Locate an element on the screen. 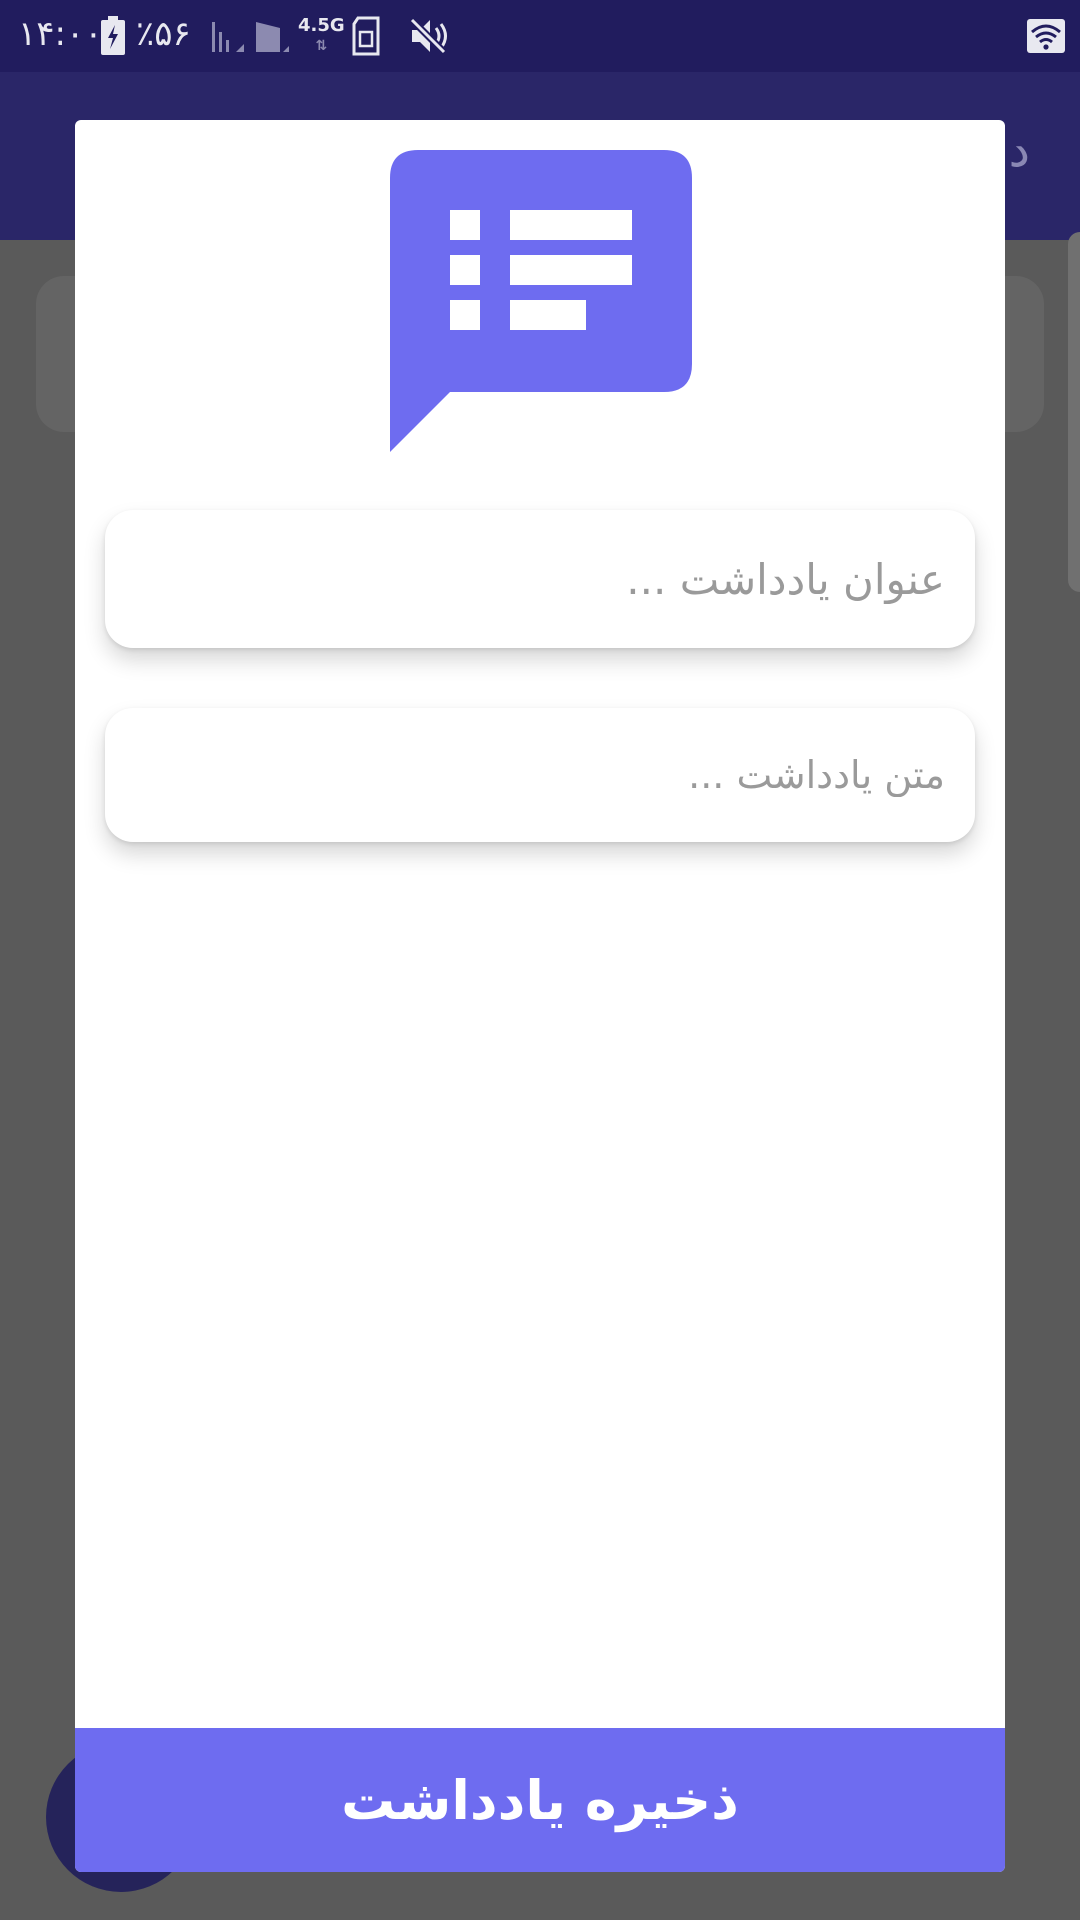 The height and width of the screenshot is (1920, 1080). signal-bars-icon is located at coordinates (228, 37).